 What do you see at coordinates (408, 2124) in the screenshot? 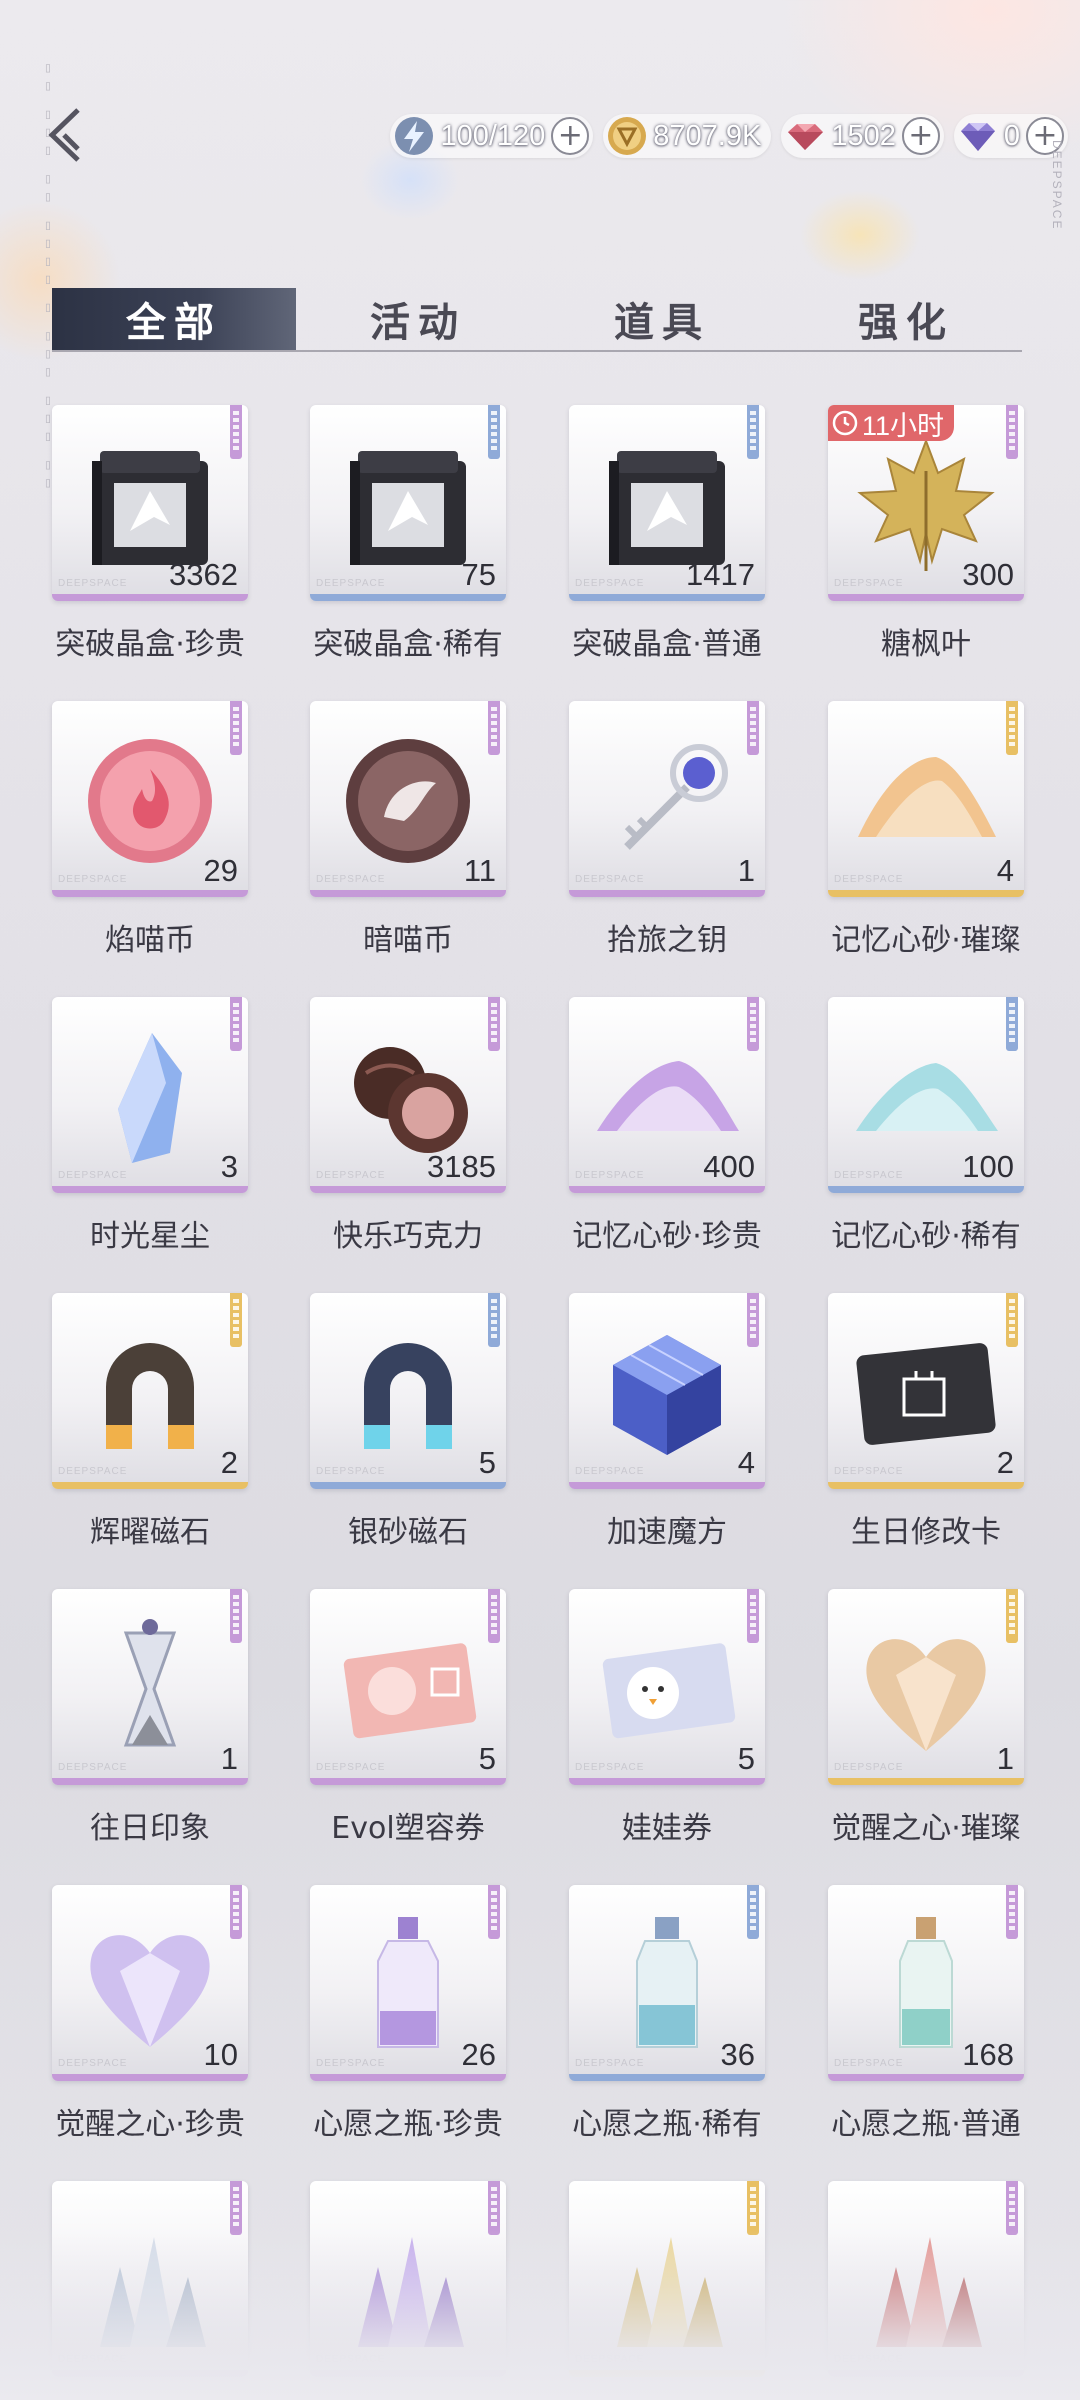
I see `item-name: 心愿之瓶·珍贵` at bounding box center [408, 2124].